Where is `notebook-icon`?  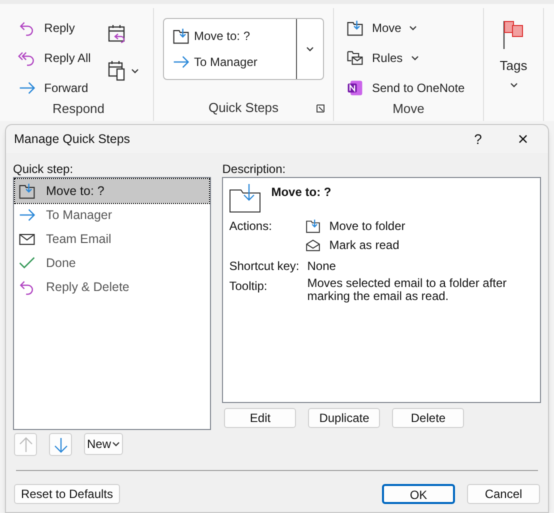 notebook-icon is located at coordinates (355, 87).